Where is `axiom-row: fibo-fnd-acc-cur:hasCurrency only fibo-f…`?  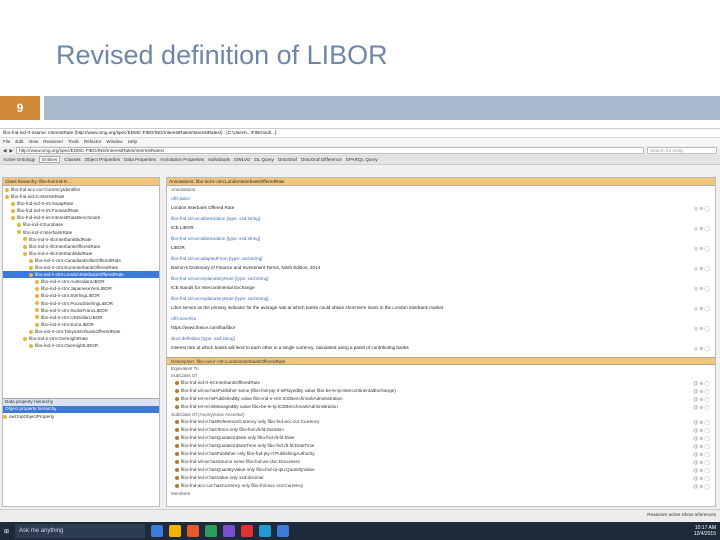
axiom-row: fibo-fnd-acc-cur:hasCurrency only fibo-f… is located at coordinates (441, 486).